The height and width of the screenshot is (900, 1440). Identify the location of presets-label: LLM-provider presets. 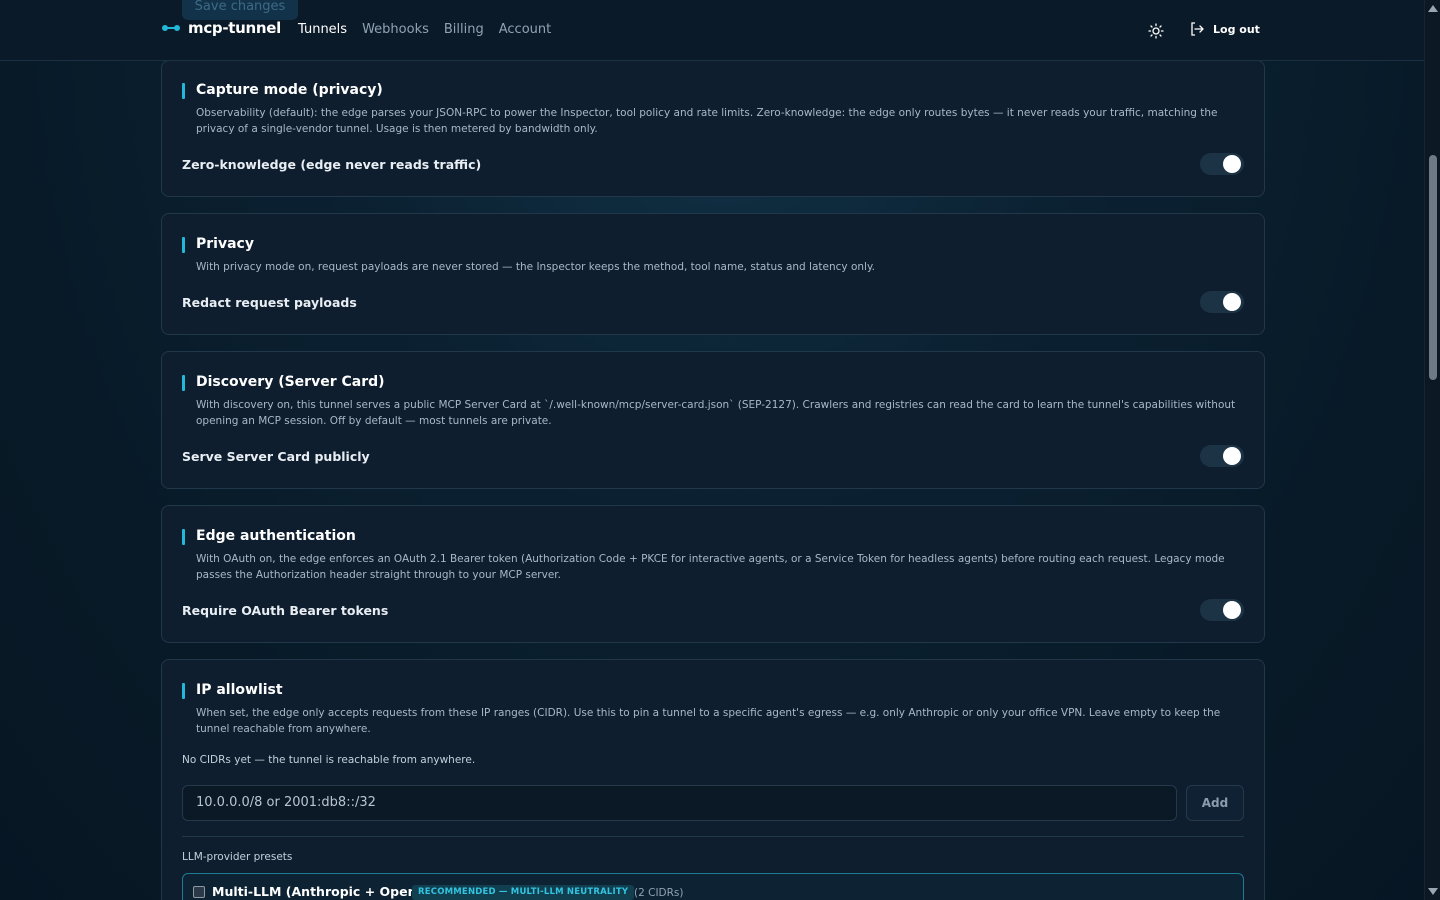
(237, 857).